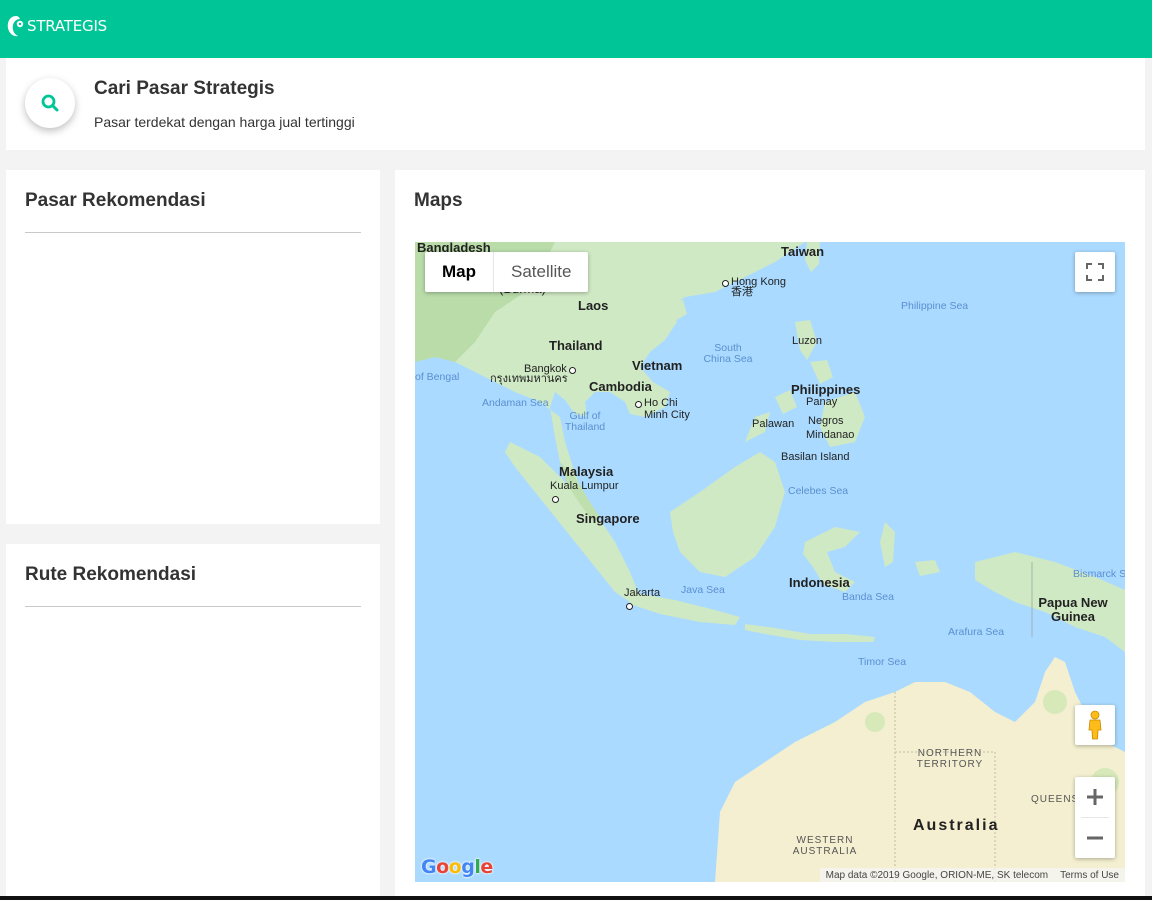 Image resolution: width=1152 pixels, height=900 pixels. What do you see at coordinates (950, 759) in the screenshot?
I see `map-label: NORTHERN TERRITORY` at bounding box center [950, 759].